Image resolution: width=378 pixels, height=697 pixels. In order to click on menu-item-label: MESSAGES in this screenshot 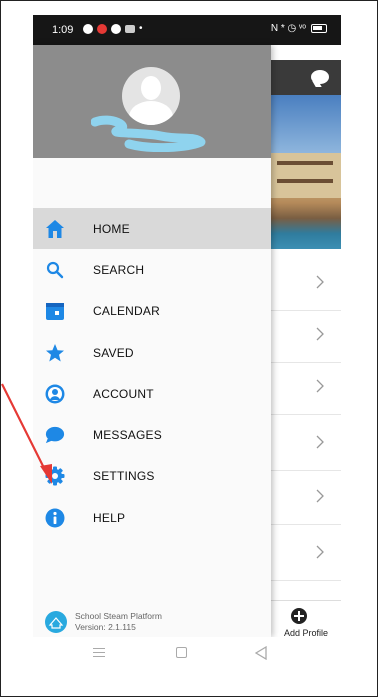, I will do `click(127, 435)`.